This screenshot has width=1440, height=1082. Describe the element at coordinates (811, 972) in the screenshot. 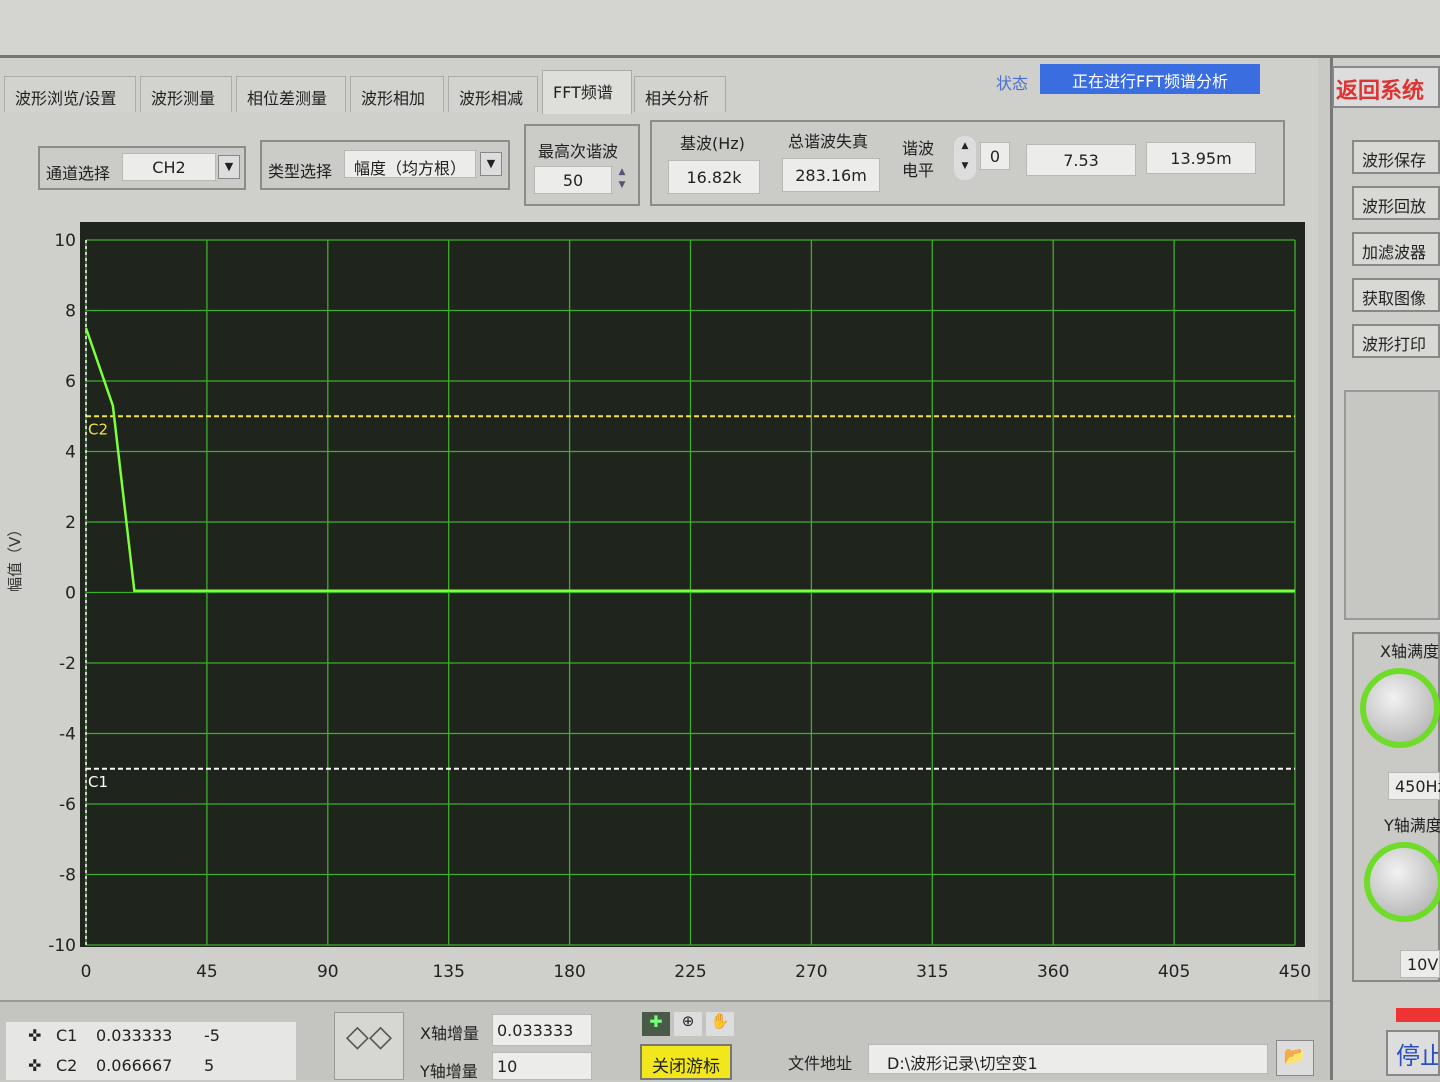

I see `x-tick-label: 270` at that location.